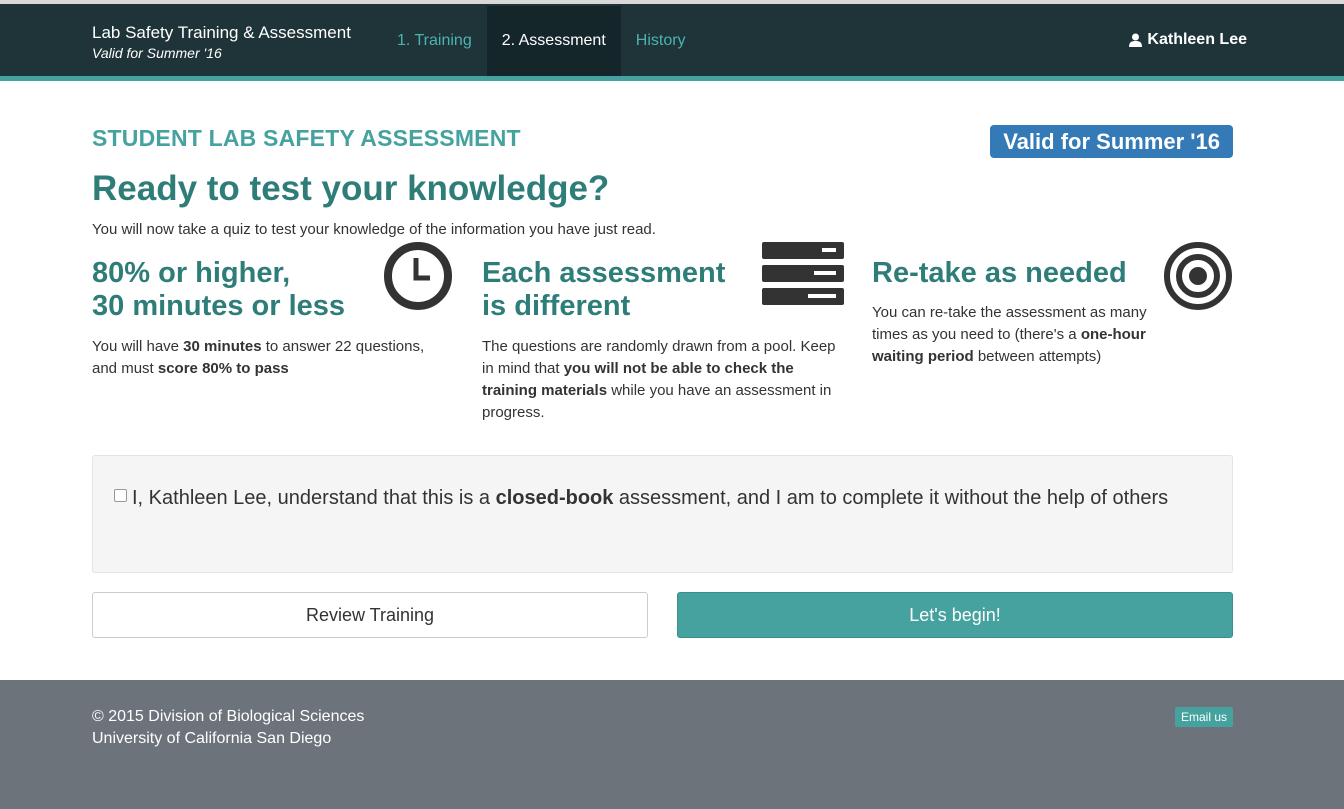 The width and height of the screenshot is (1344, 809). What do you see at coordinates (157, 53) in the screenshot?
I see `app-subtitle: Valid for Summer '16` at bounding box center [157, 53].